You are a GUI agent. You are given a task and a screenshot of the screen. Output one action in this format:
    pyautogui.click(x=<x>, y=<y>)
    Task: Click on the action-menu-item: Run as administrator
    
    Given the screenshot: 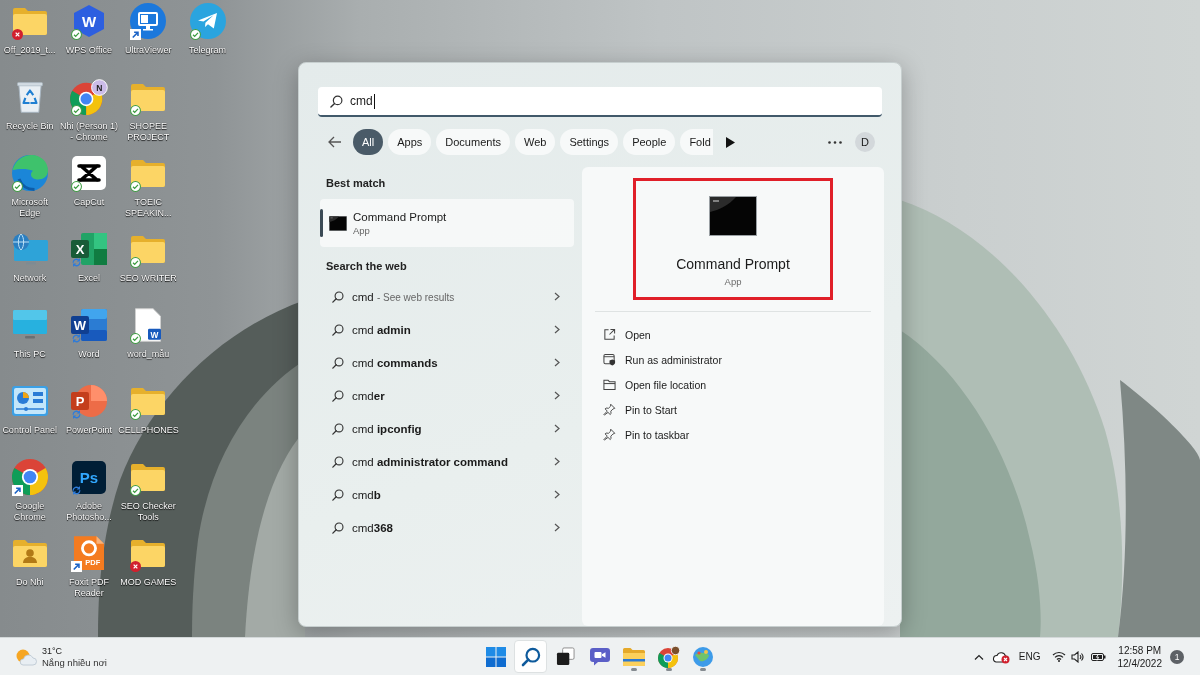 What is the action you would take?
    pyautogui.click(x=662, y=359)
    